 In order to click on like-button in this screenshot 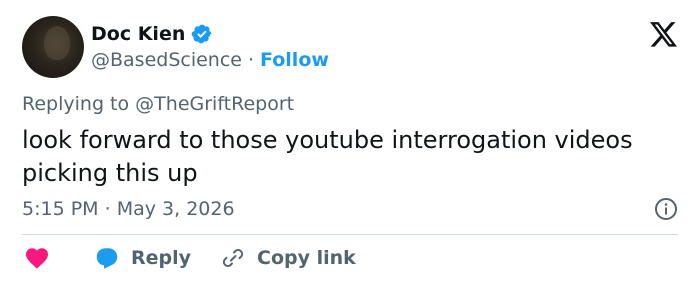, I will do `click(37, 258)`.